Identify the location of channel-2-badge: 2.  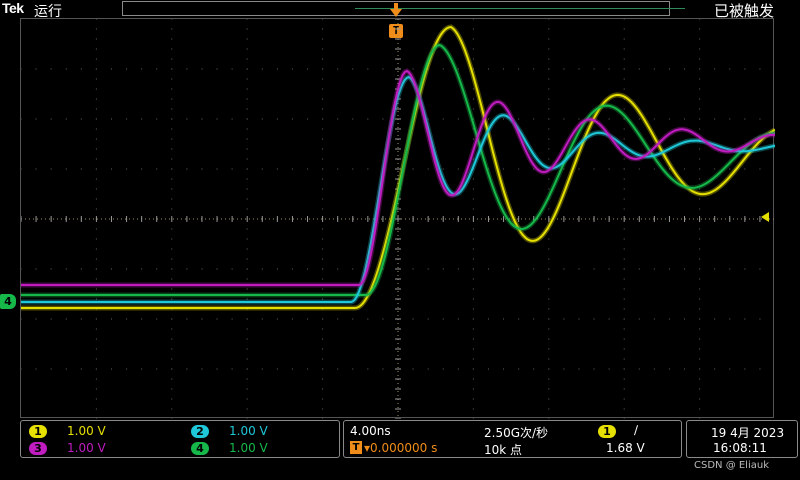
(200, 431).